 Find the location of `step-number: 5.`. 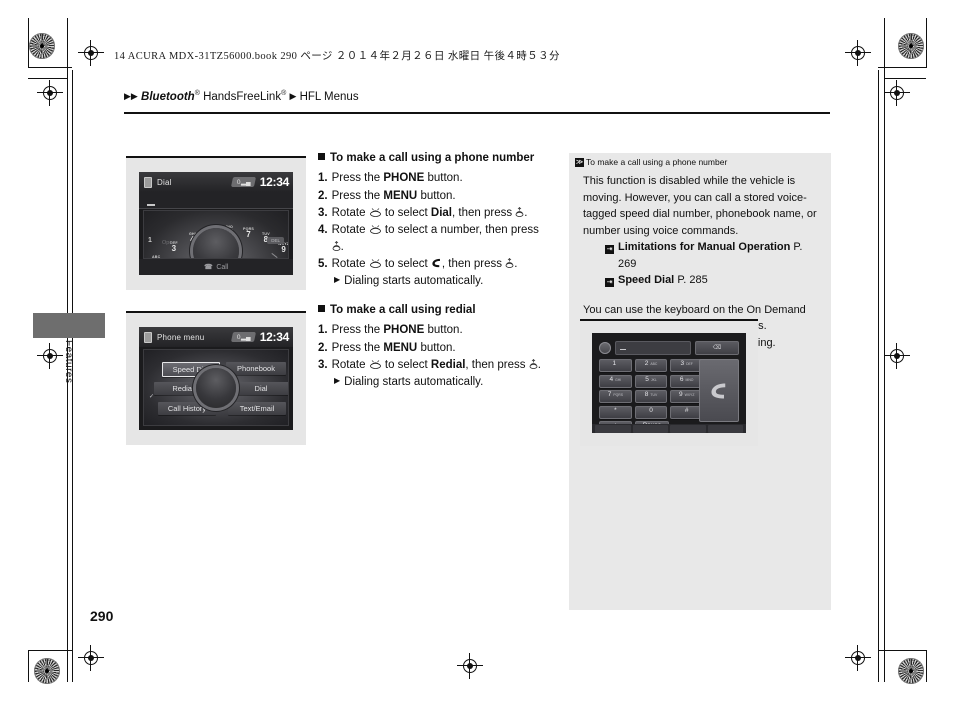

step-number: 5. is located at coordinates (323, 263).